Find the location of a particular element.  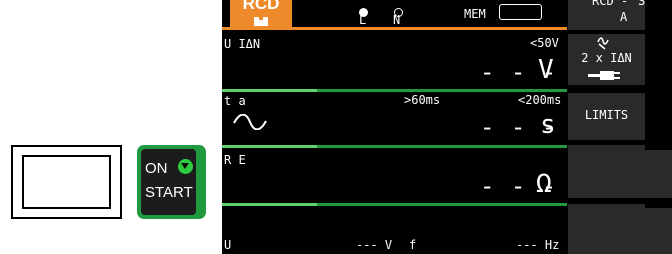

on-start-face: ON START is located at coordinates (168, 182).